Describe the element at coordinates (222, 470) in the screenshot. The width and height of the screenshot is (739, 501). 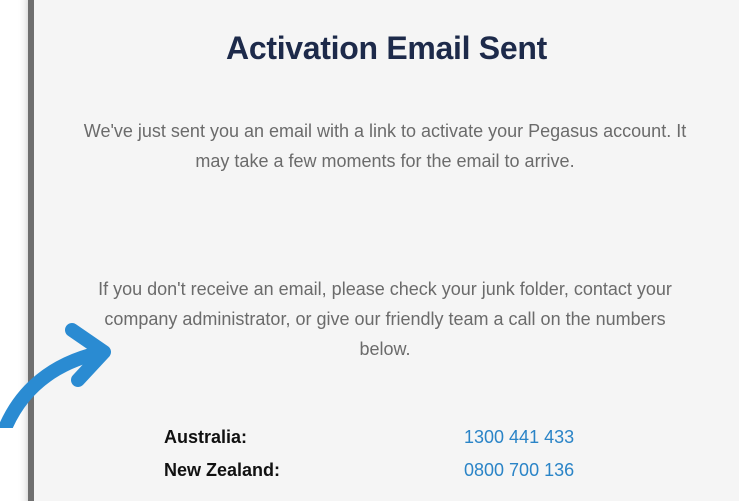
I see `country-label-new-zealand: New Zealand:` at that location.